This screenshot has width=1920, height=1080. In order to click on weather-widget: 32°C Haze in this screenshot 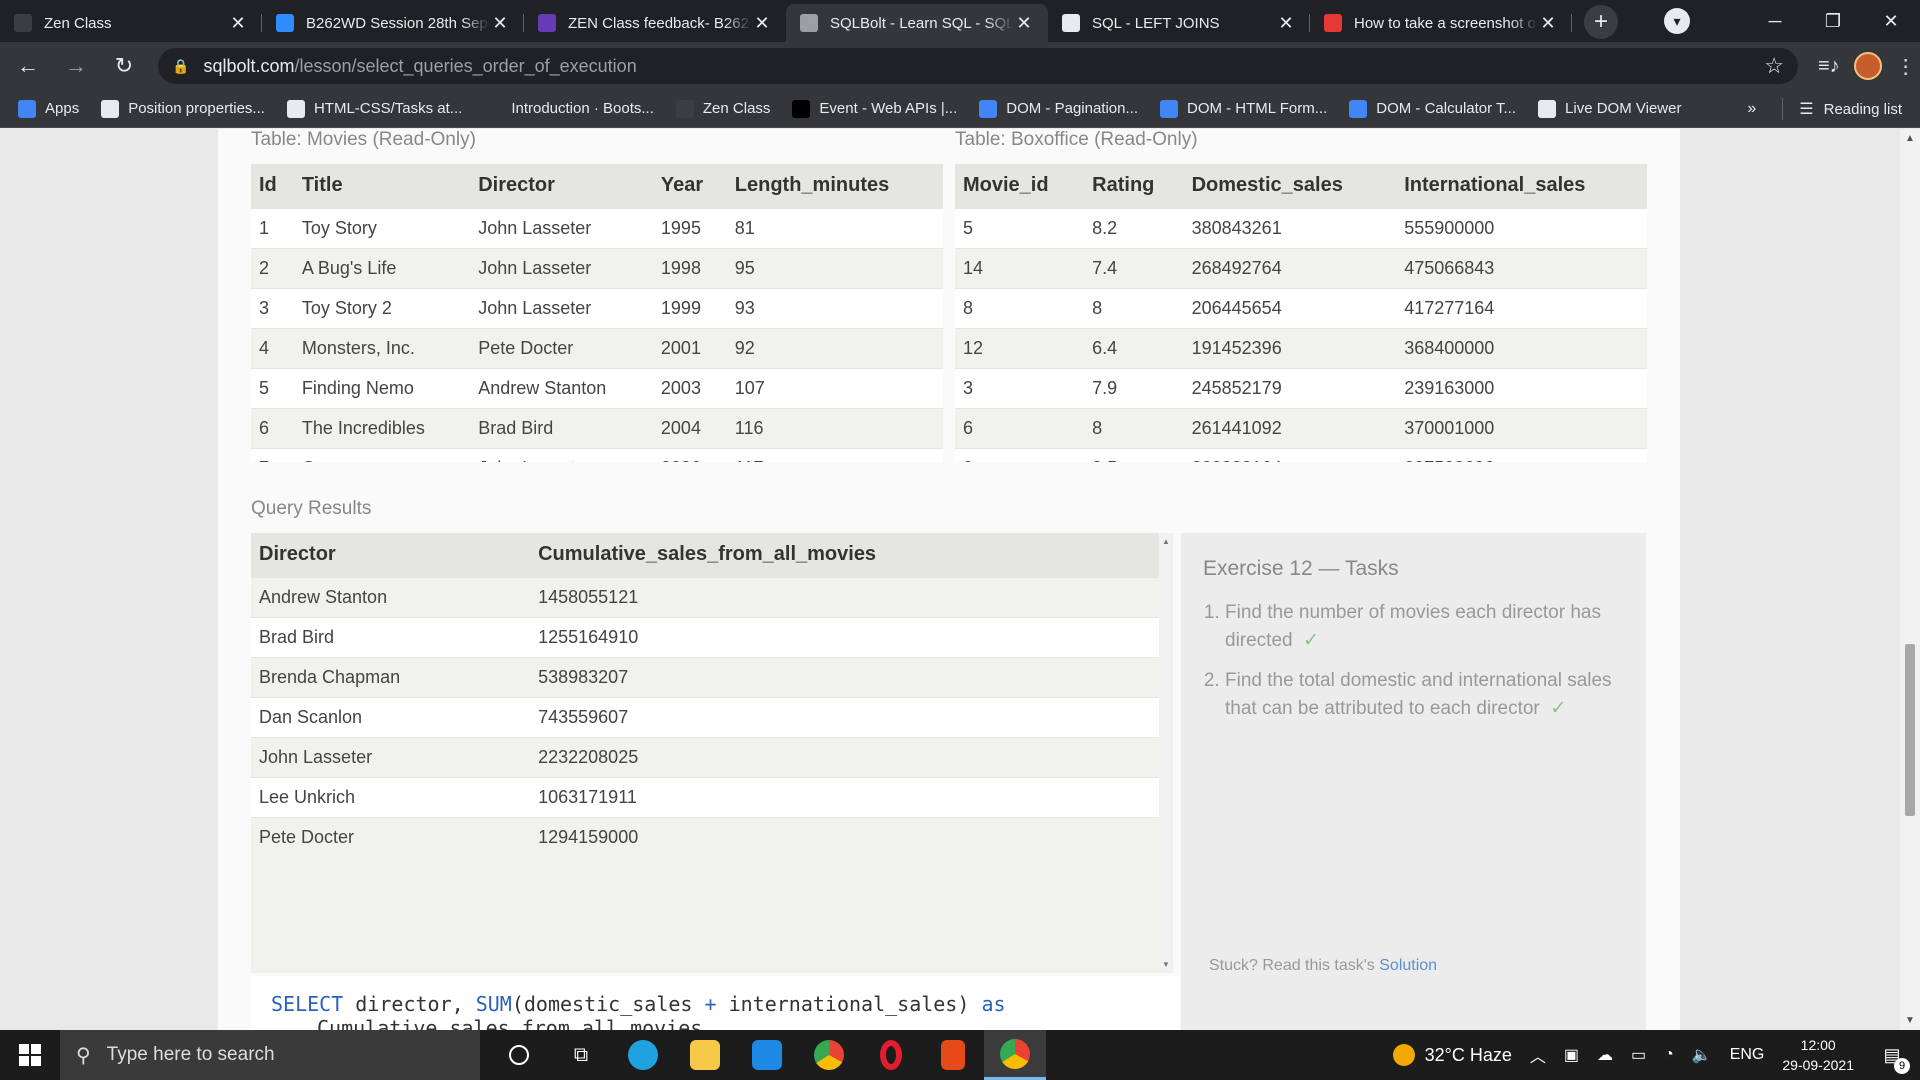, I will do `click(1452, 1055)`.